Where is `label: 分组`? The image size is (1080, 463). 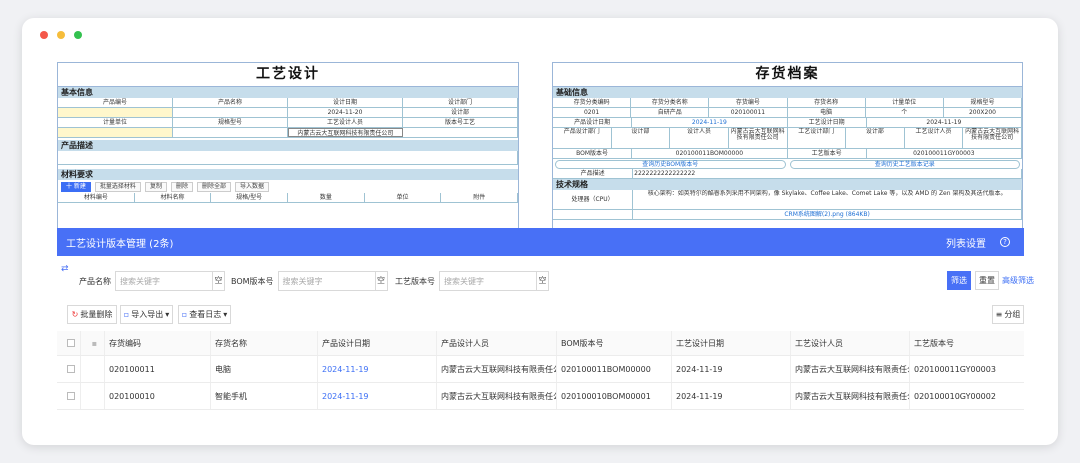 label: 分组 is located at coordinates (1012, 314).